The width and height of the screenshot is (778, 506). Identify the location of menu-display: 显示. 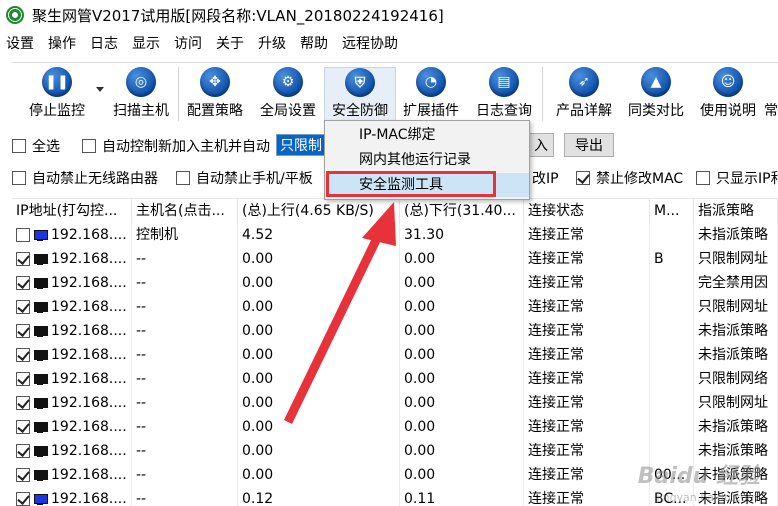
(146, 43).